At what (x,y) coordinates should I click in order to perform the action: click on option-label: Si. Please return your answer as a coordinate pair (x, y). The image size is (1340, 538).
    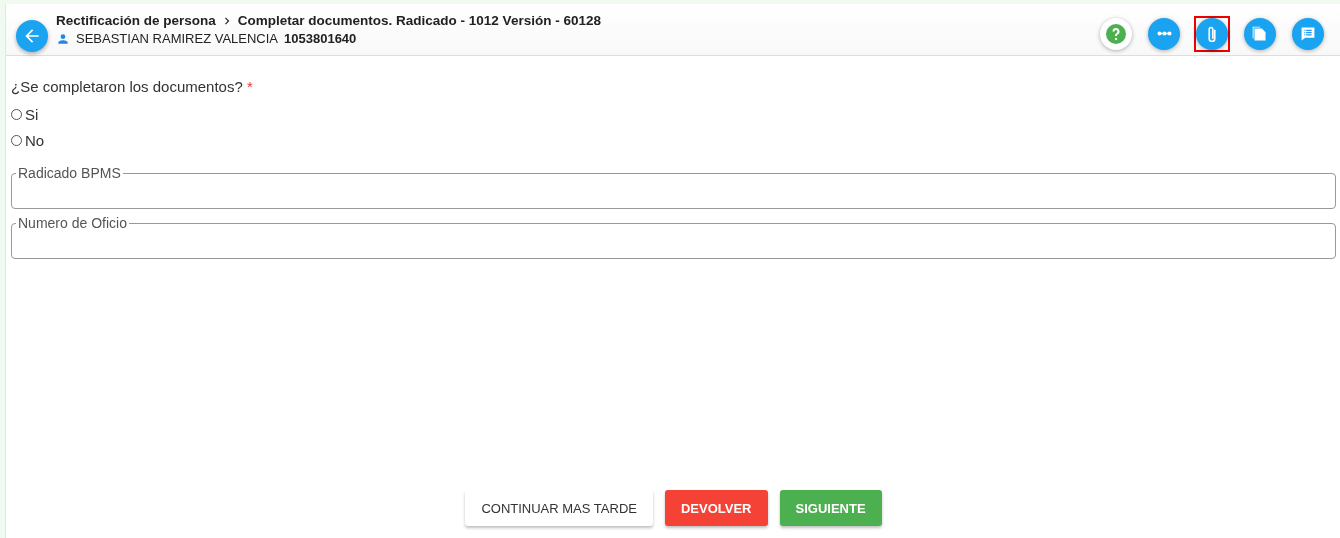
    Looking at the image, I should click on (32, 114).